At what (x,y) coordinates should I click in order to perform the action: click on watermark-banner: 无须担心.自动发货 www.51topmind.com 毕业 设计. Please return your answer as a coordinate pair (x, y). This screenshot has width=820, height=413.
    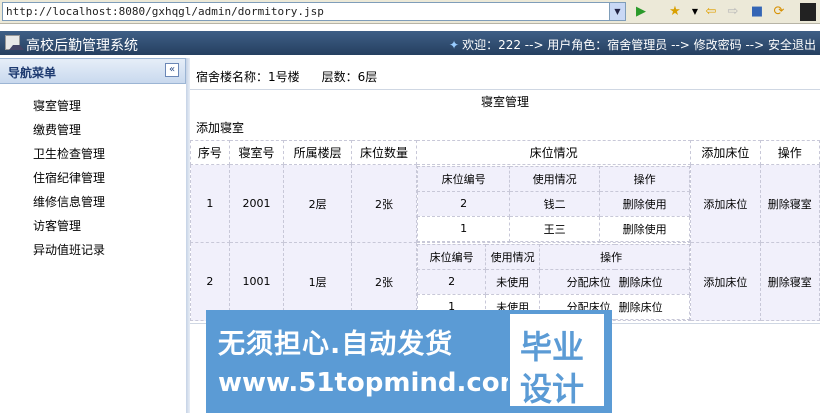
    Looking at the image, I should click on (409, 361).